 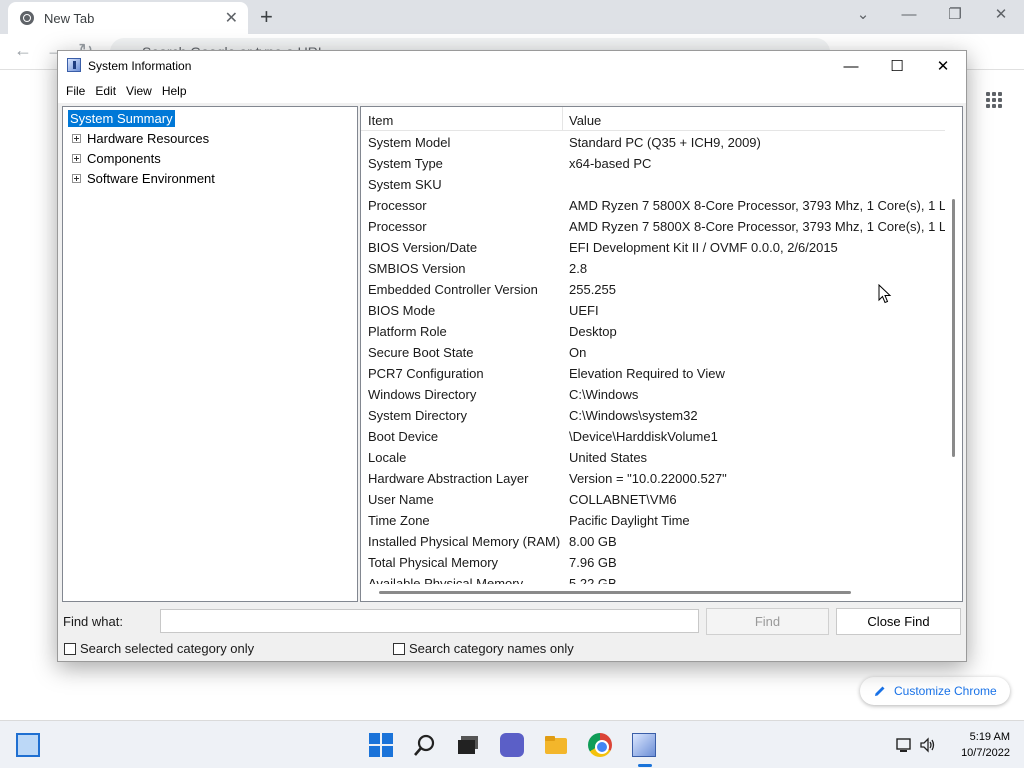 I want to click on column-header-item: Item, so click(x=380, y=120).